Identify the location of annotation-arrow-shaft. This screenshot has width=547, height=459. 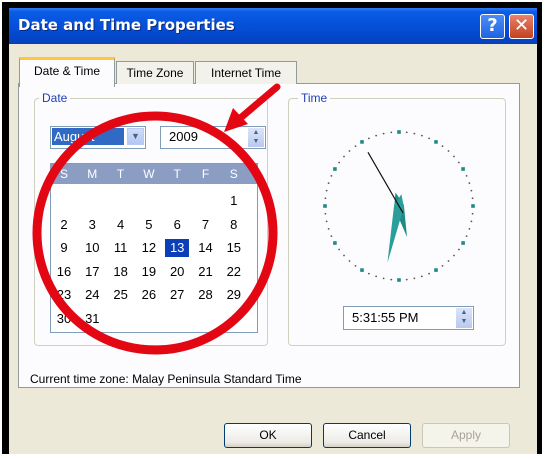
(257, 103).